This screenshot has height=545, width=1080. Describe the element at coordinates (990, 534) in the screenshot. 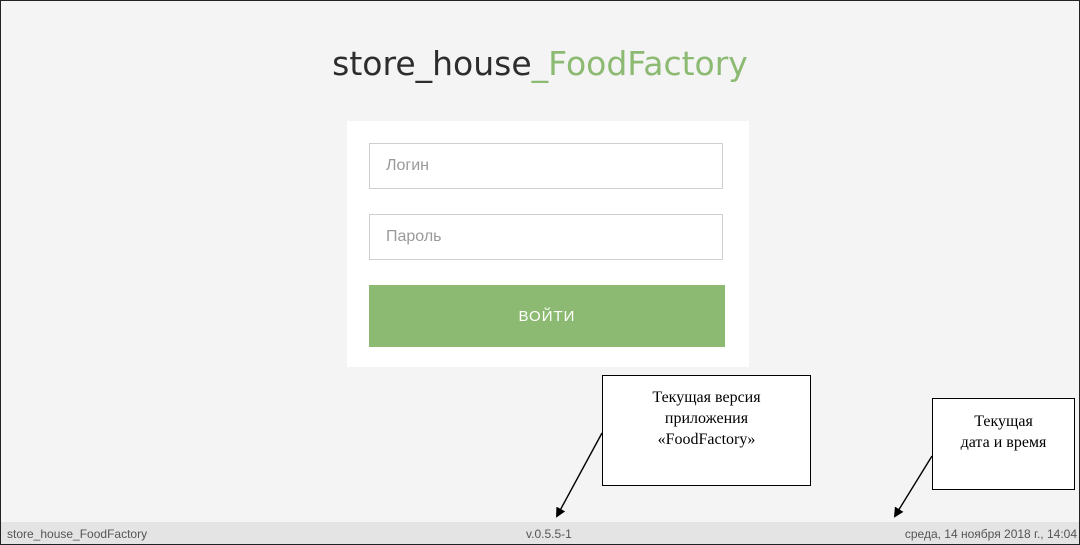

I see `status-datetime: среда, 14 ноября 2018 г., 14:04` at that location.